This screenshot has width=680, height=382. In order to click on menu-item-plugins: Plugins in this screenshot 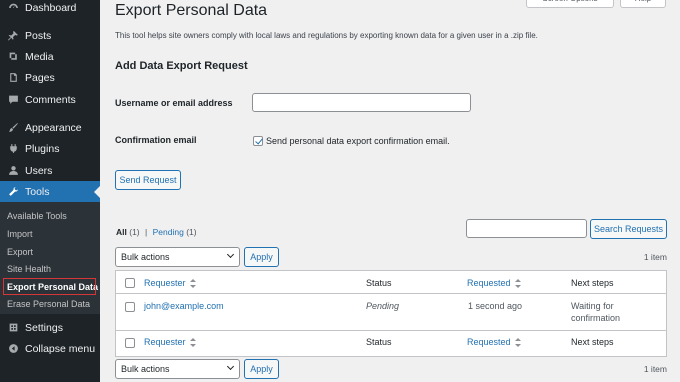, I will do `click(50, 148)`.